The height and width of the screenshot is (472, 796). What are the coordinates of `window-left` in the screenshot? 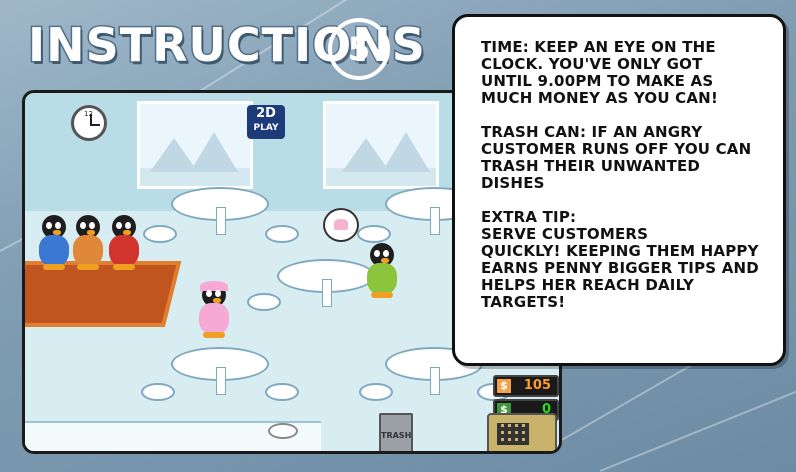 It's located at (195, 145).